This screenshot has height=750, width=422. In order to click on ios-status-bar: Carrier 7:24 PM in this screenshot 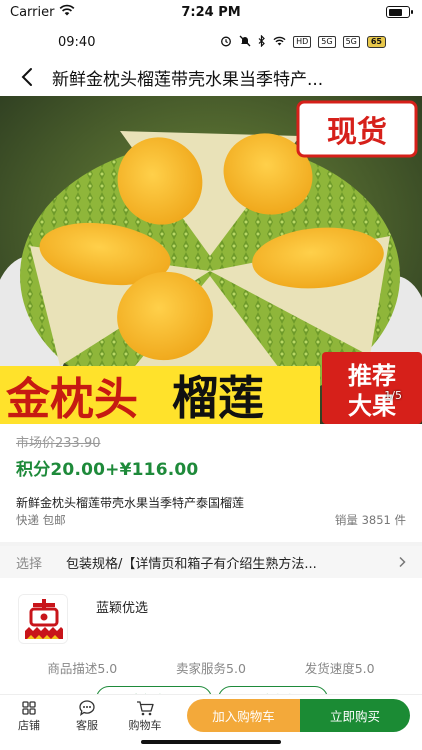, I will do `click(211, 12)`.